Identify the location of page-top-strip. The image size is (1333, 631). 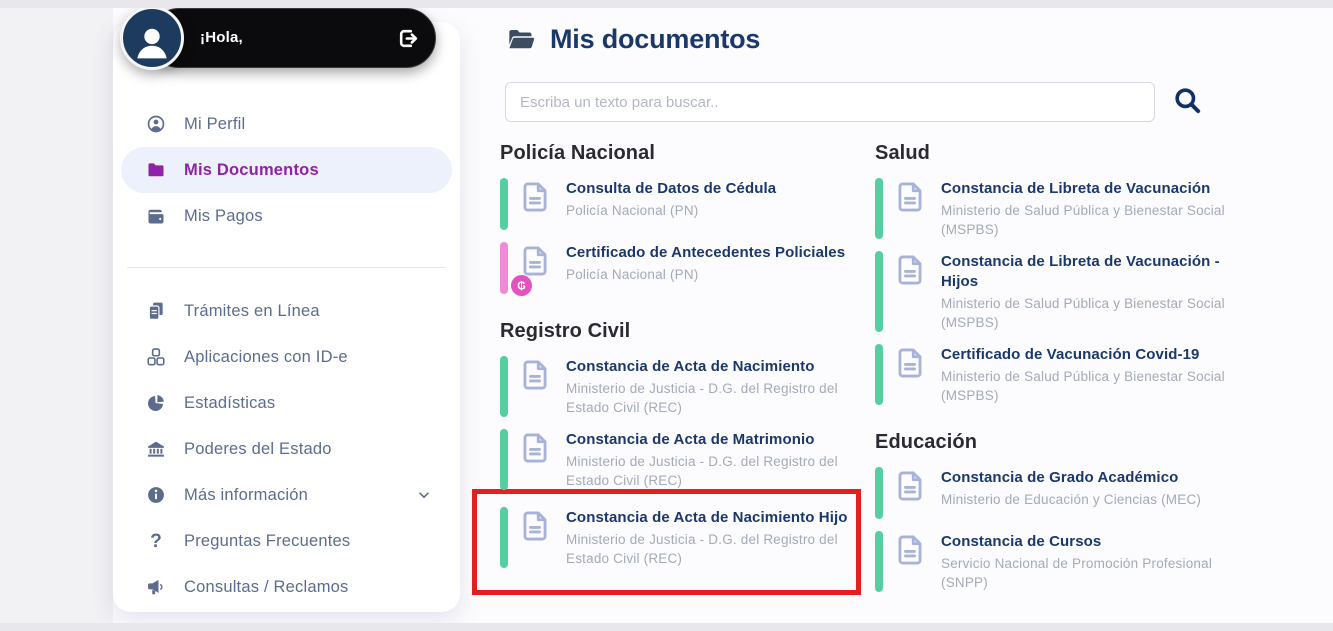
(666, 4).